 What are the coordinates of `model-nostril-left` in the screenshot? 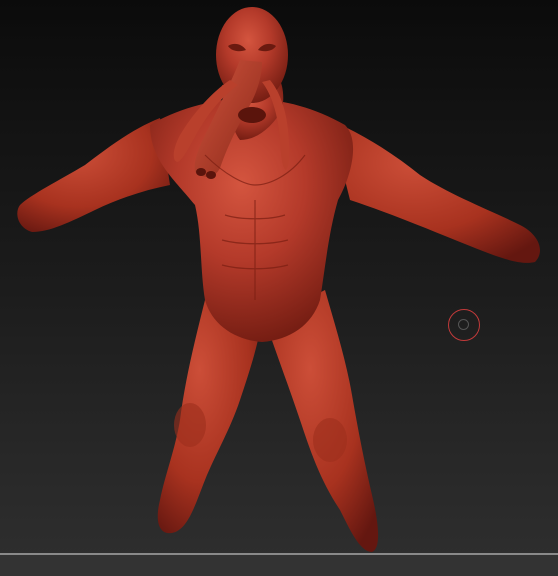 It's located at (201, 172).